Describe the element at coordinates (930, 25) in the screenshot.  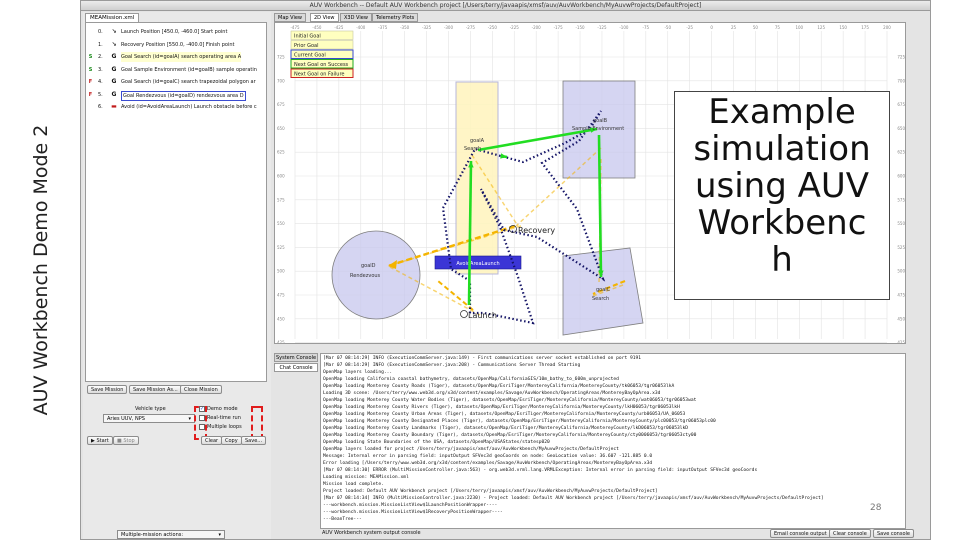
I see `toolbar-close-button: x` at that location.